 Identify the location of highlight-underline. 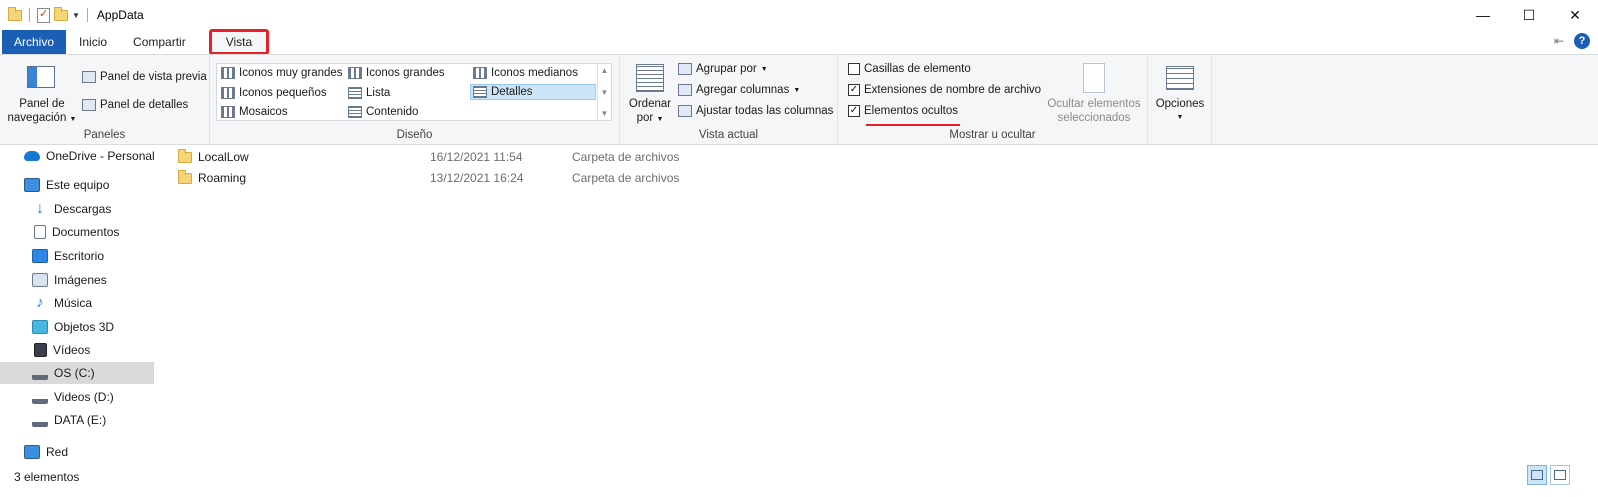
(913, 125).